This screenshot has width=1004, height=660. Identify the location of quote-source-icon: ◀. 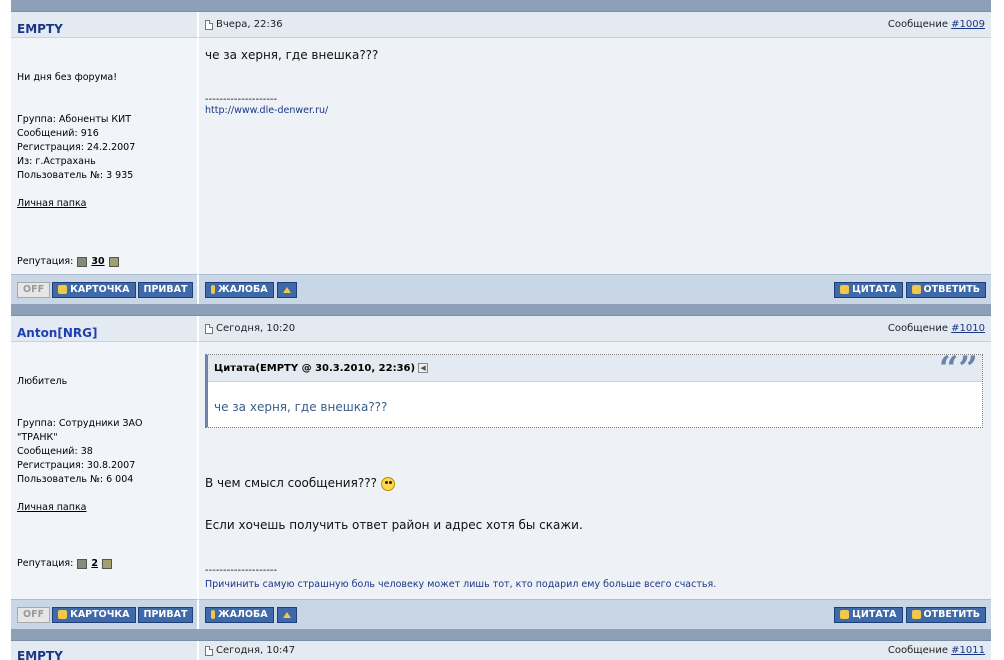
(423, 368).